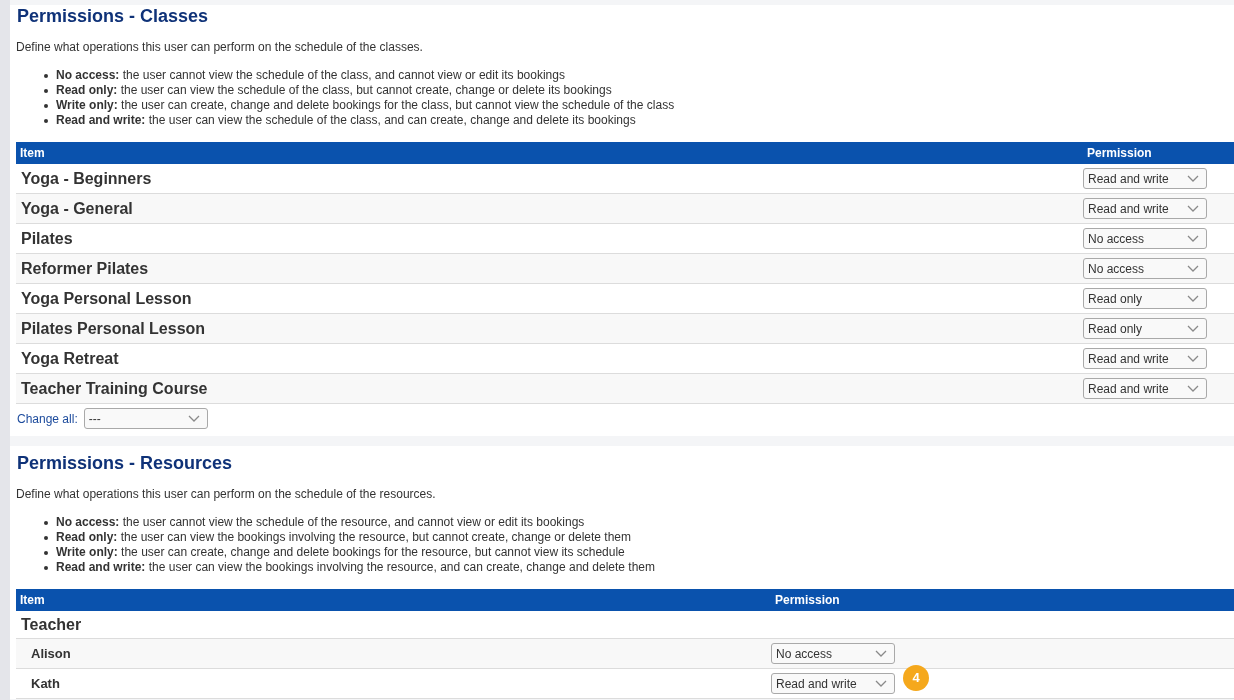 The image size is (1234, 700). I want to click on item-name: Teacher Training Course, so click(114, 388).